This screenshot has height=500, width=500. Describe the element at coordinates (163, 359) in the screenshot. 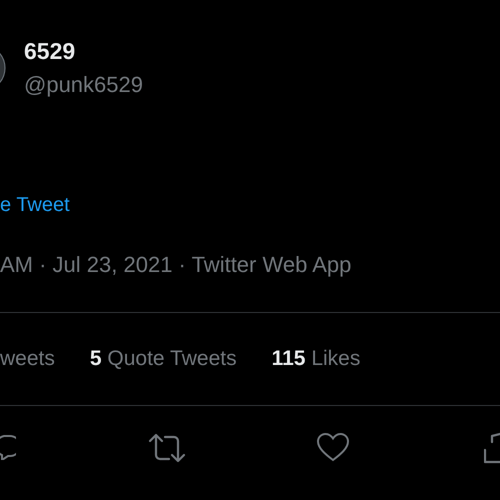

I see `engagement-stat: 5 Quote Tweets` at that location.